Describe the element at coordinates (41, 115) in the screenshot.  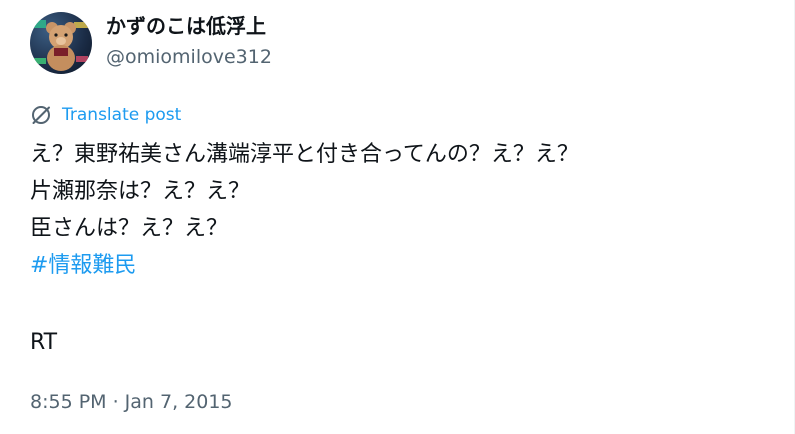
I see `translate-globe-icon` at that location.